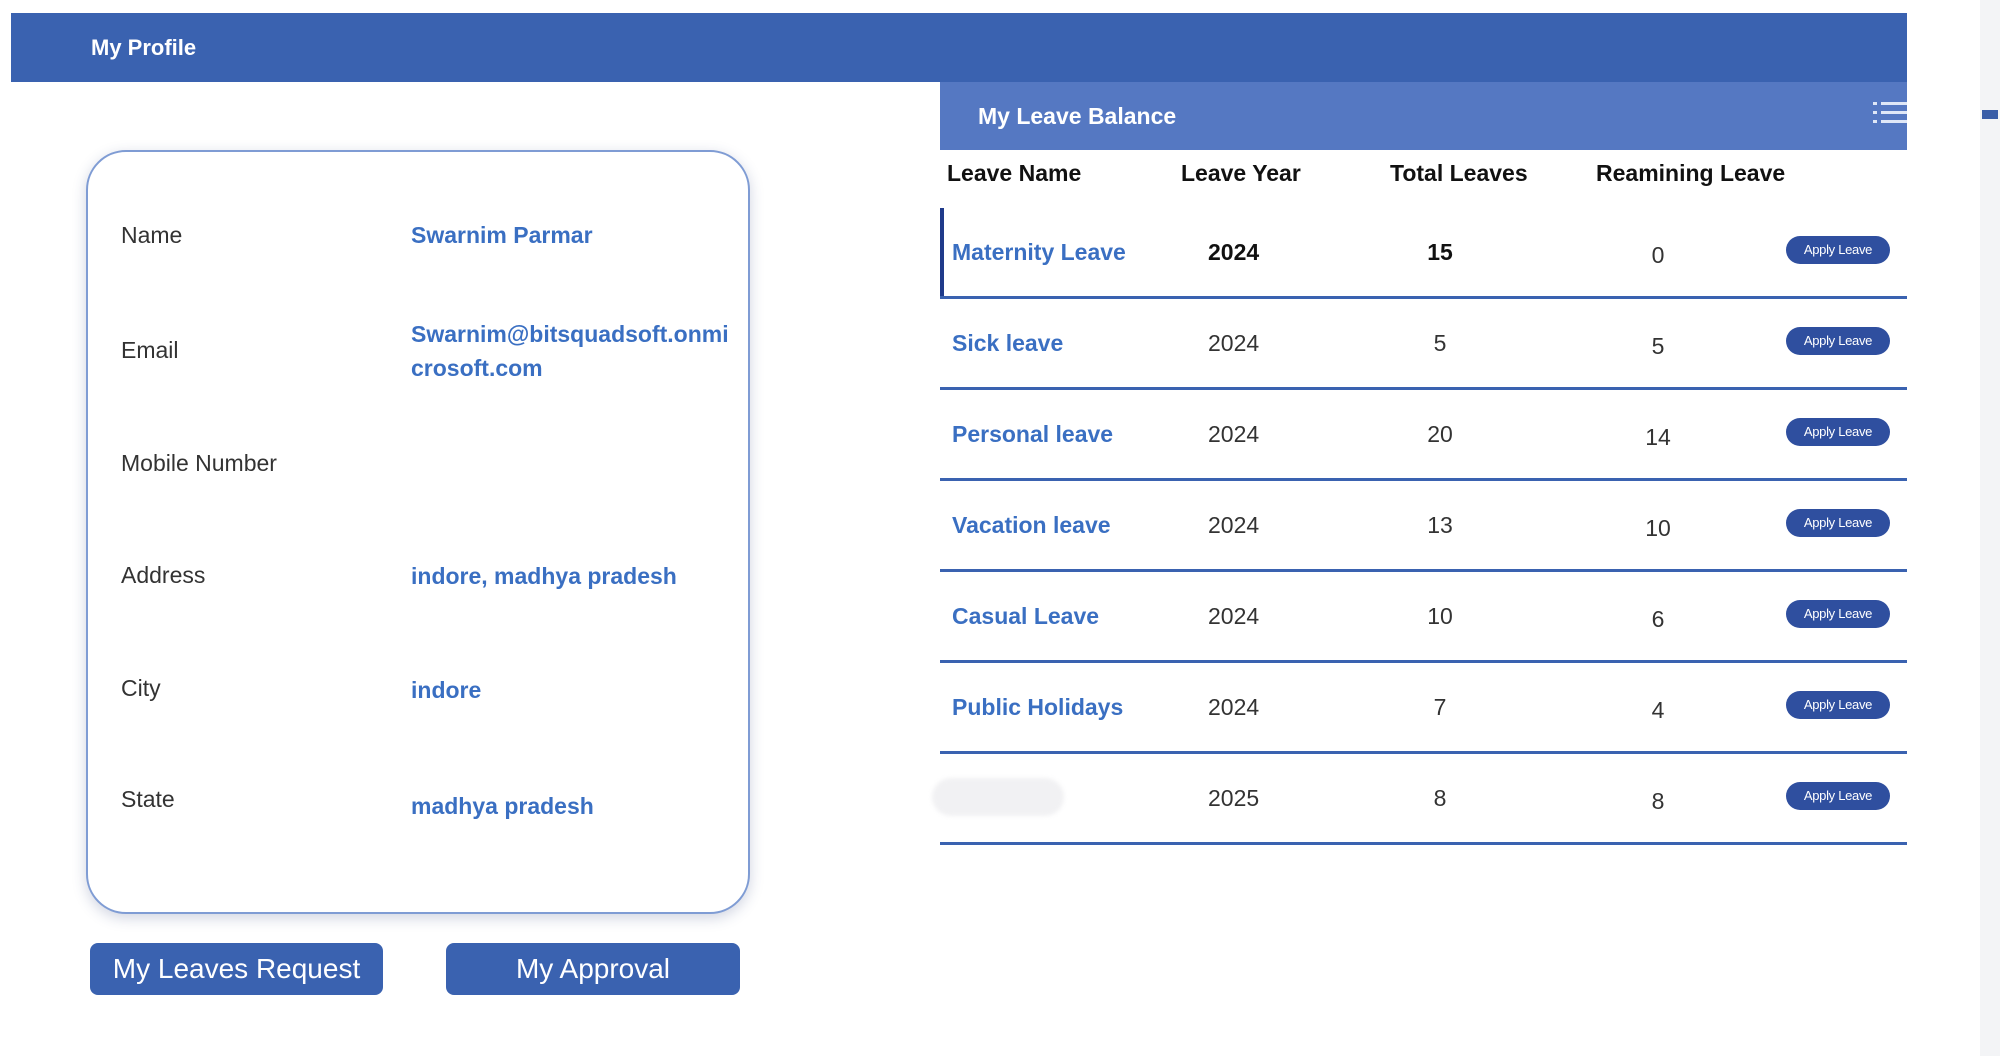 Image resolution: width=2000 pixels, height=1056 pixels. I want to click on list-icon, so click(1889, 115).